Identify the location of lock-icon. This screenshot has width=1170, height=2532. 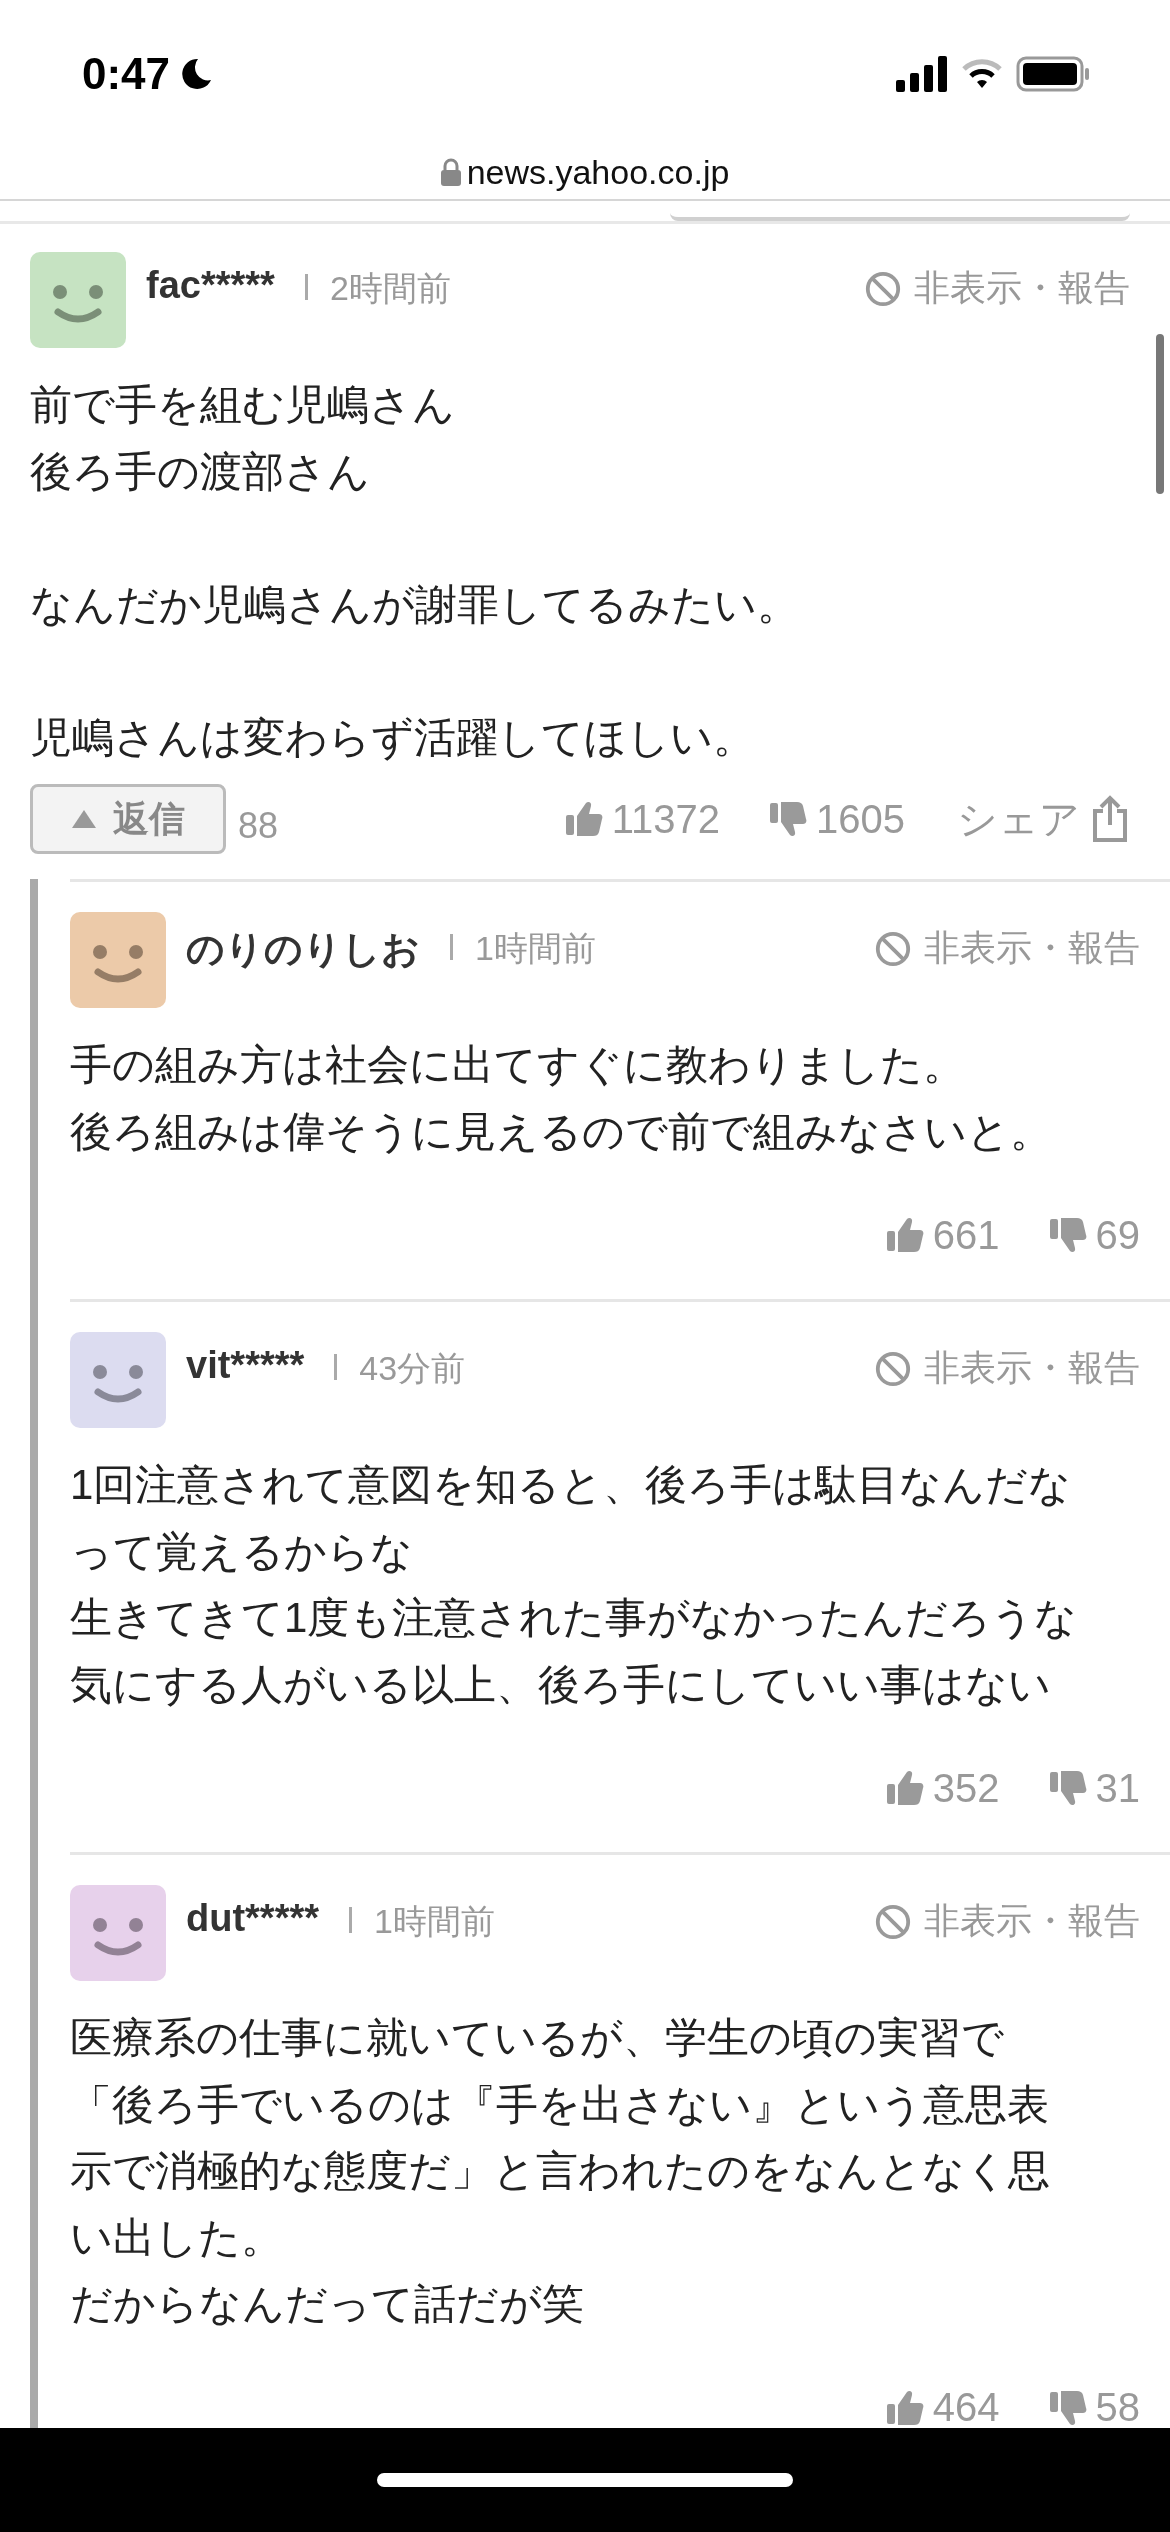
(450, 172).